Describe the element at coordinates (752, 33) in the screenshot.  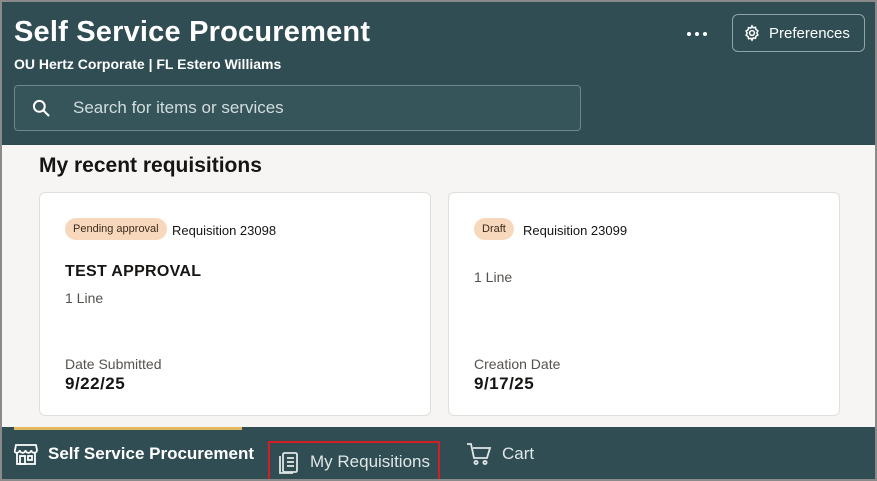
I see `gear-icon` at that location.